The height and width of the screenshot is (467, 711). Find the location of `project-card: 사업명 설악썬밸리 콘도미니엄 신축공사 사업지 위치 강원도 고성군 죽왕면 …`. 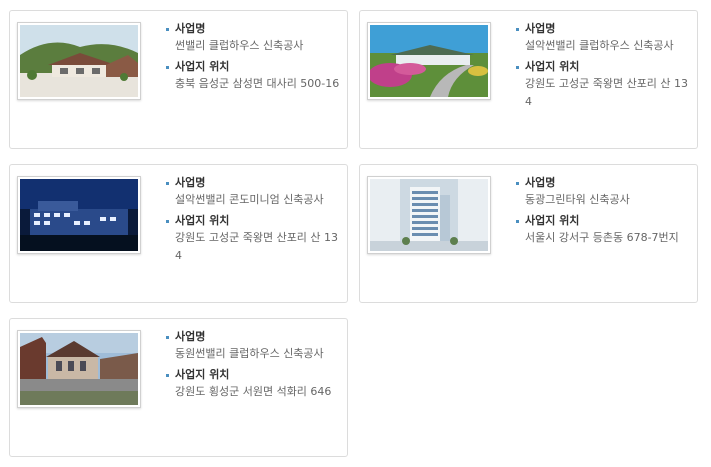

project-card: 사업명 설악썬밸리 콘도미니엄 신축공사 사업지 위치 강원도 고성군 죽왕면 … is located at coordinates (178, 233).